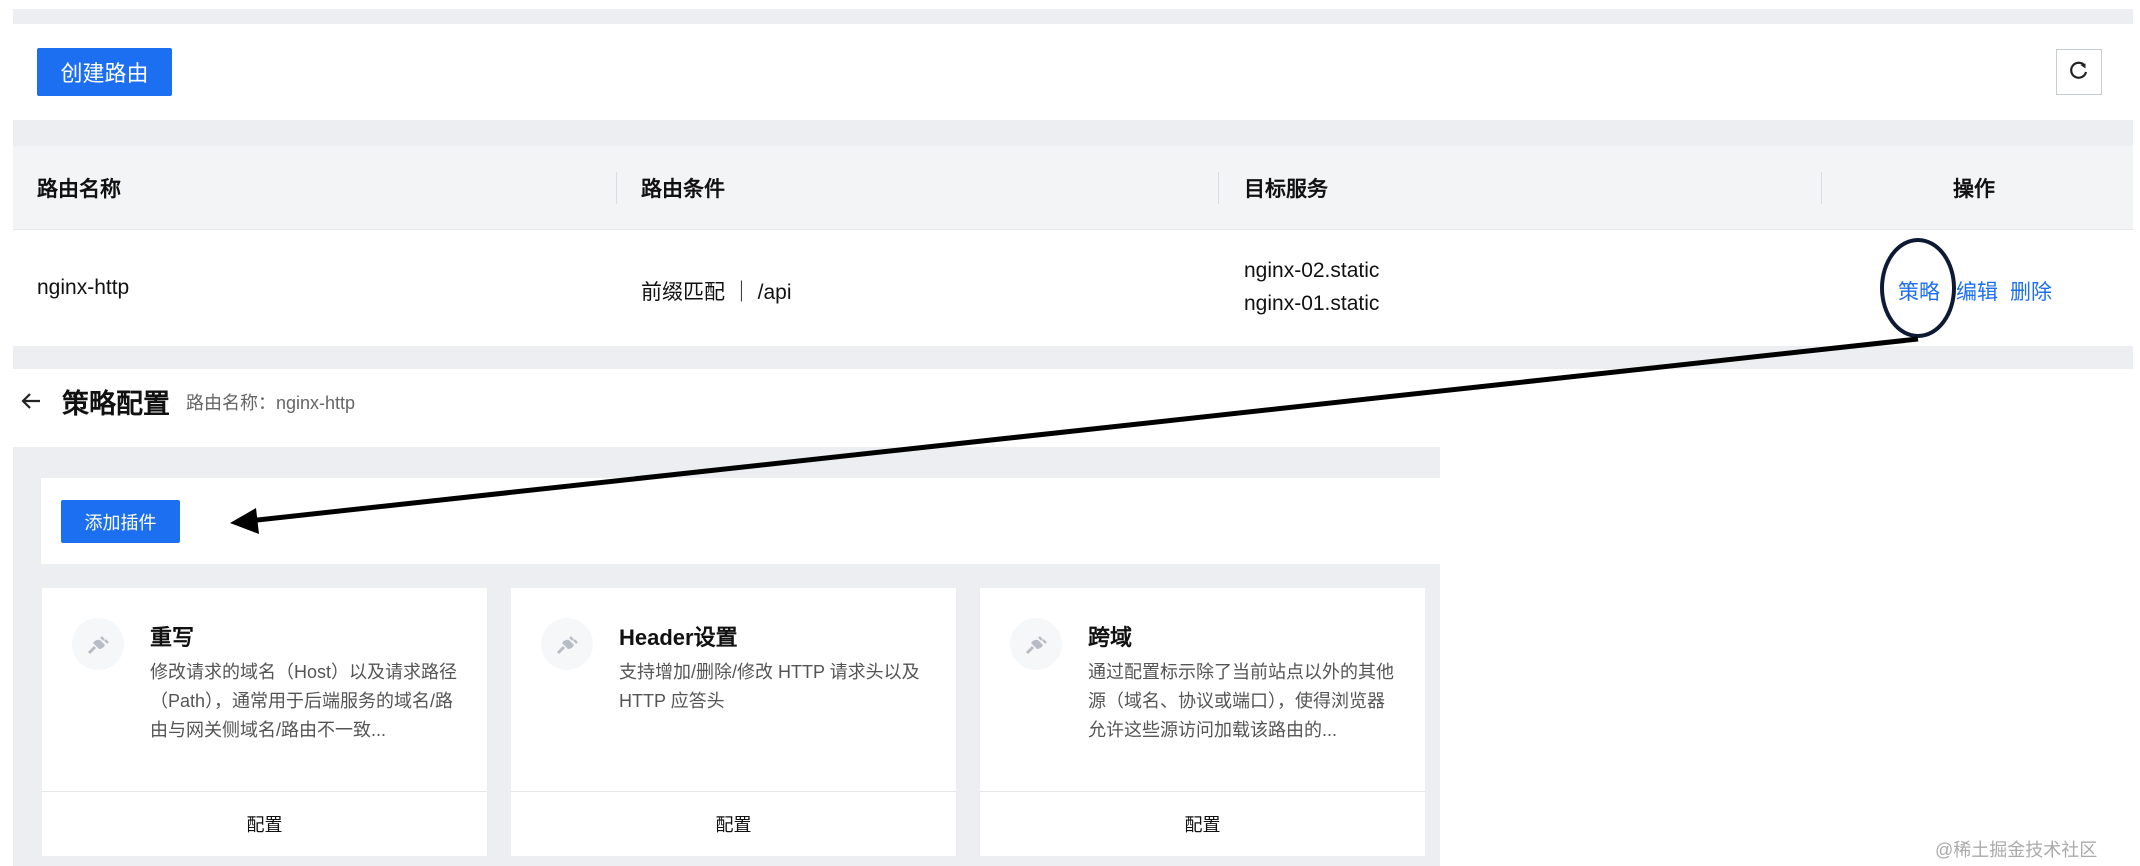  Describe the element at coordinates (172, 637) in the screenshot. I see `plugin-title: 重写` at that location.